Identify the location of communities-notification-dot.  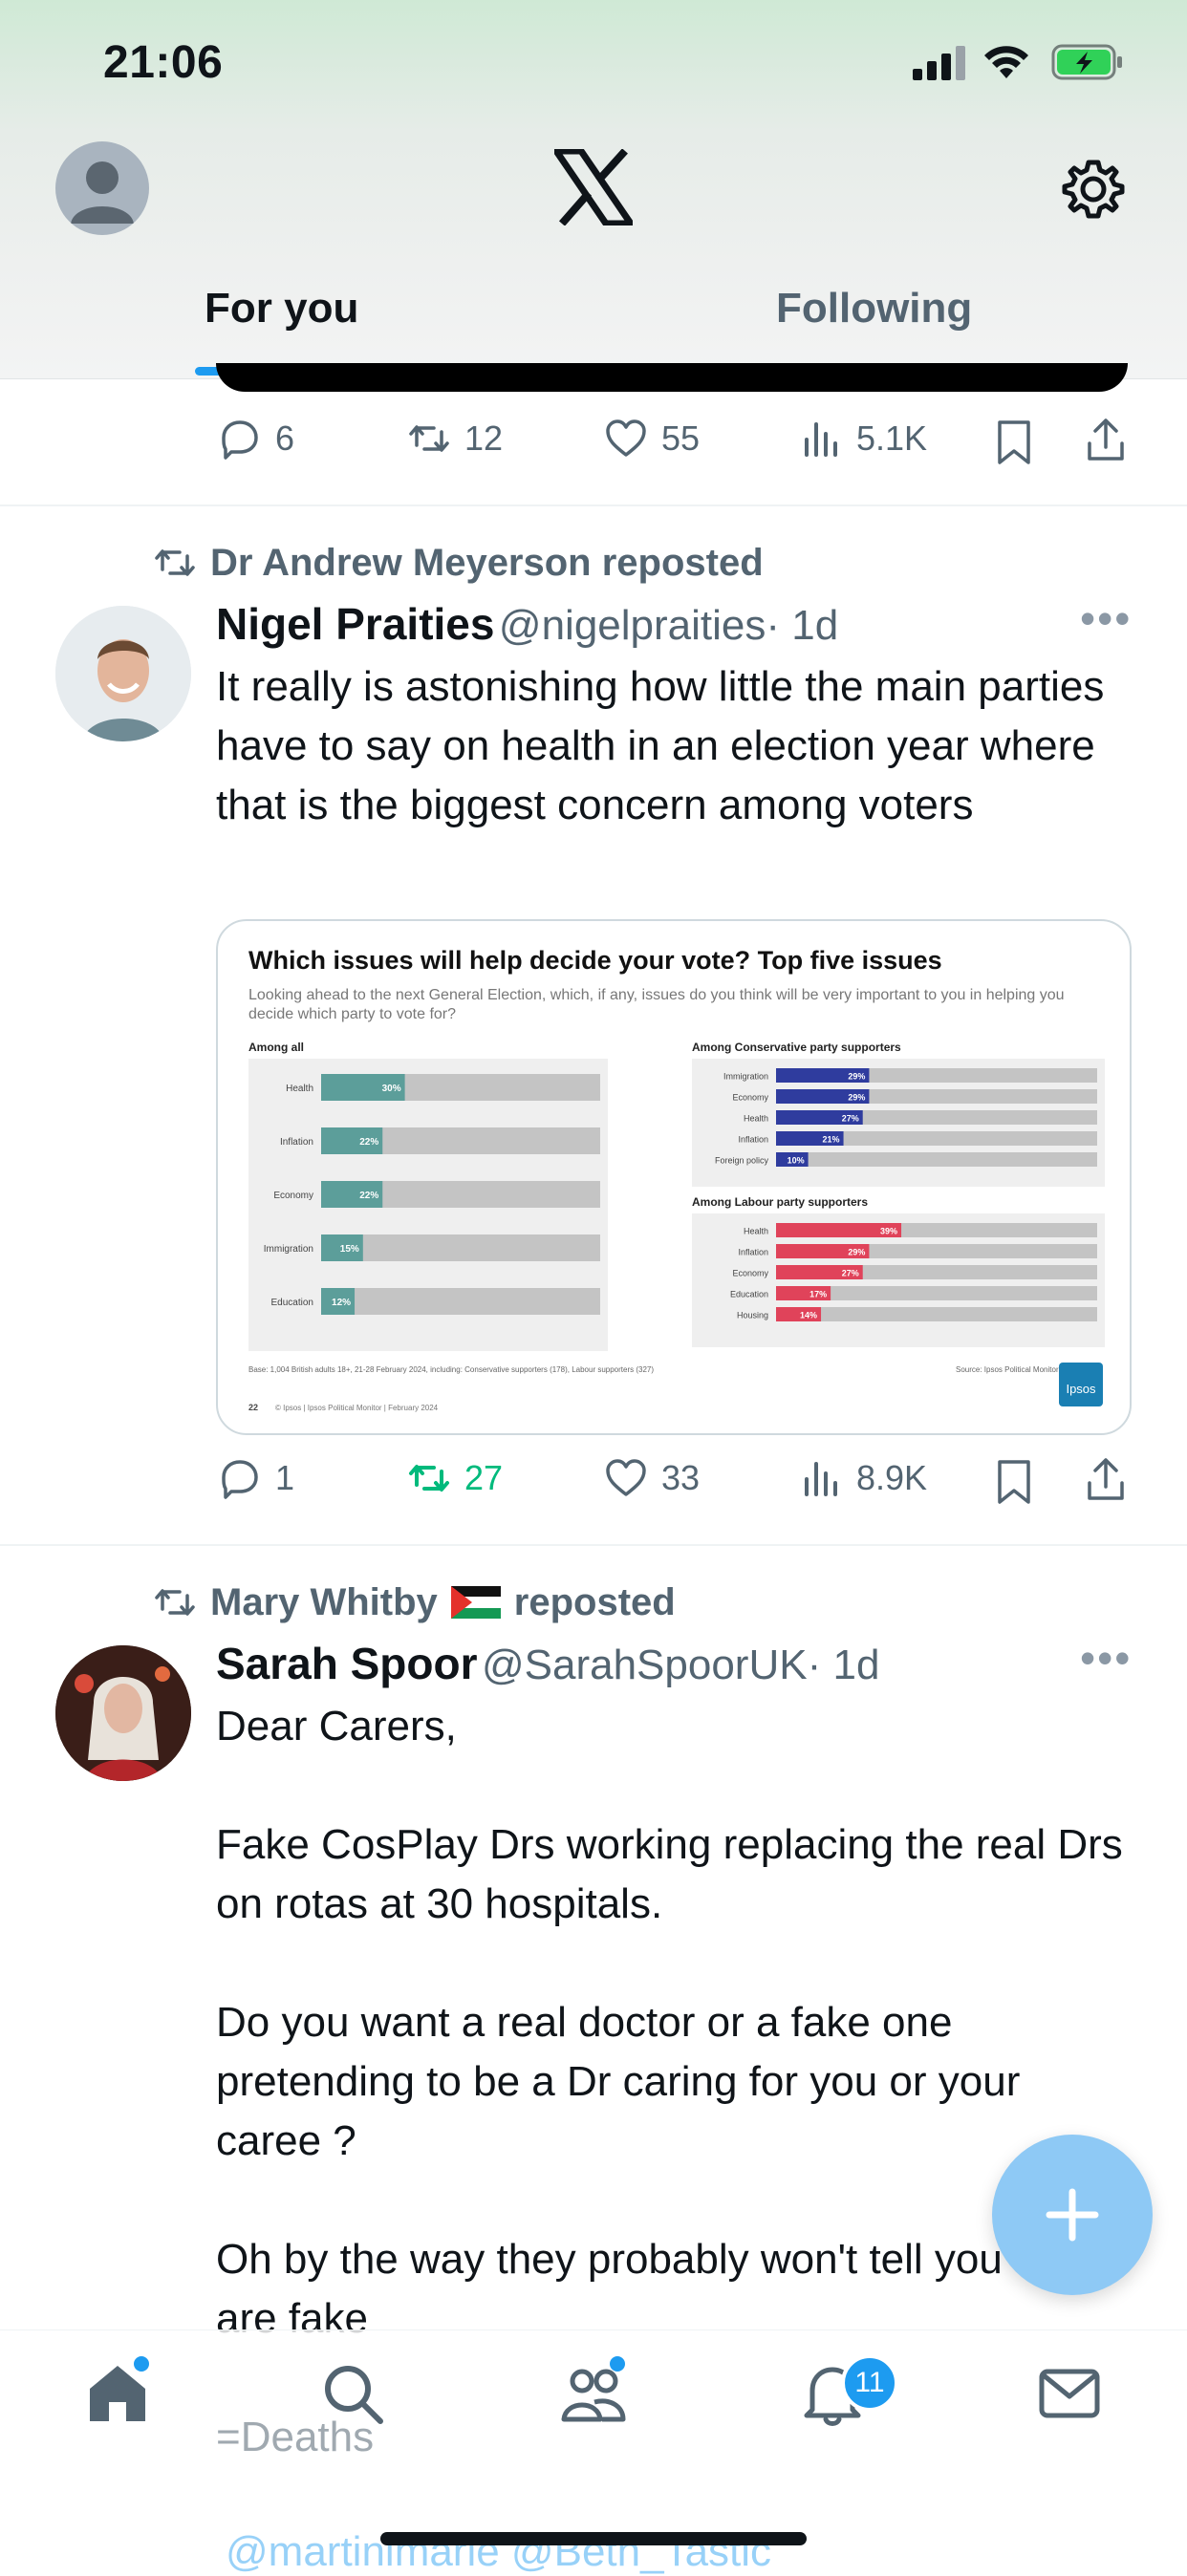
(617, 2364).